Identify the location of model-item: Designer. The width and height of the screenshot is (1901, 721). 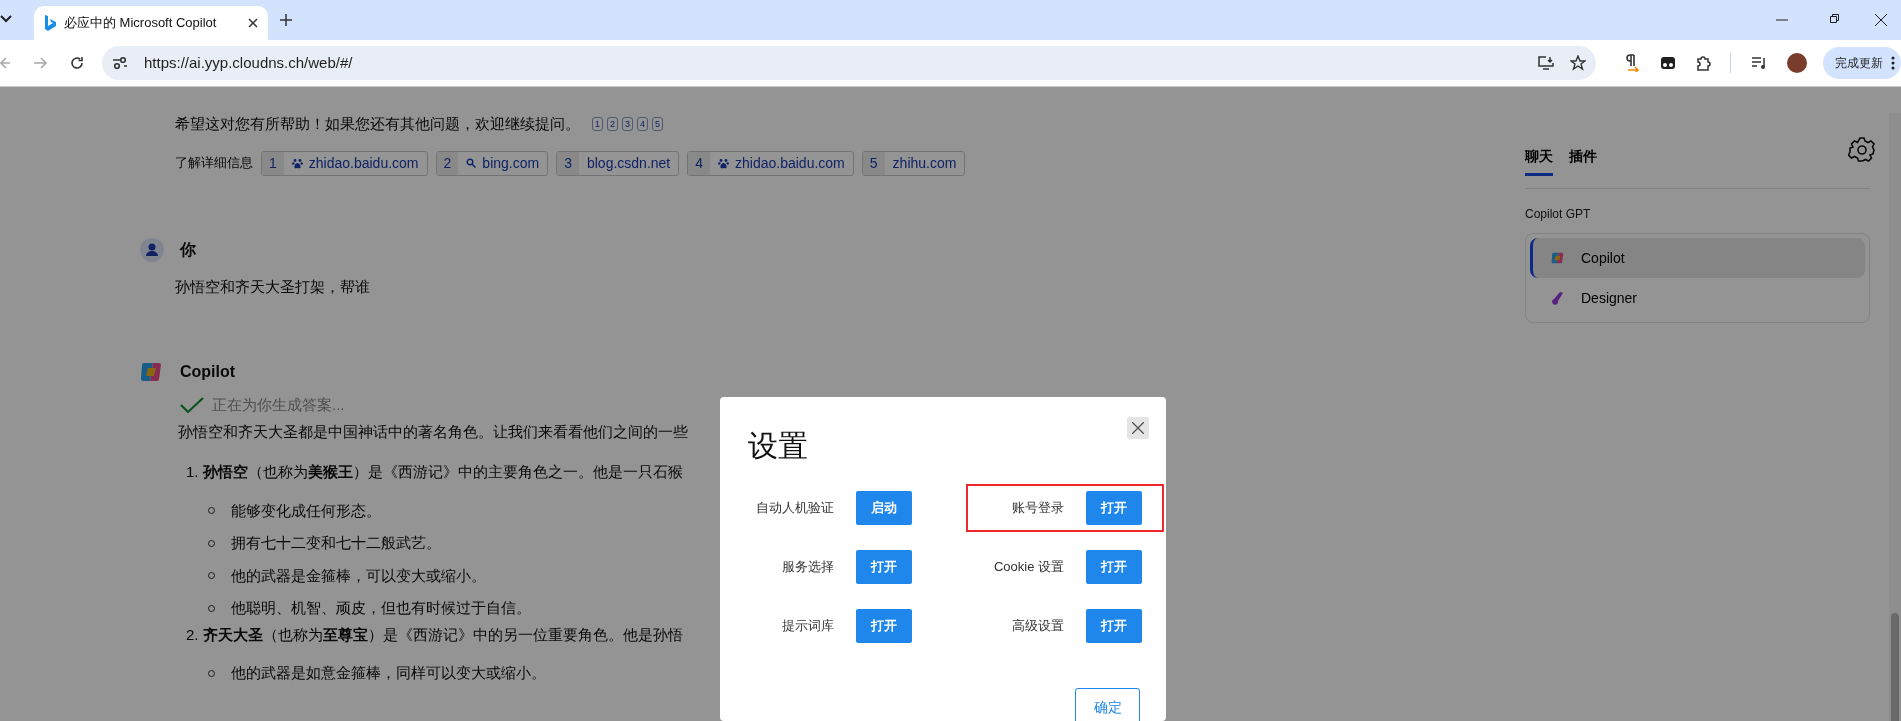
(1697, 298).